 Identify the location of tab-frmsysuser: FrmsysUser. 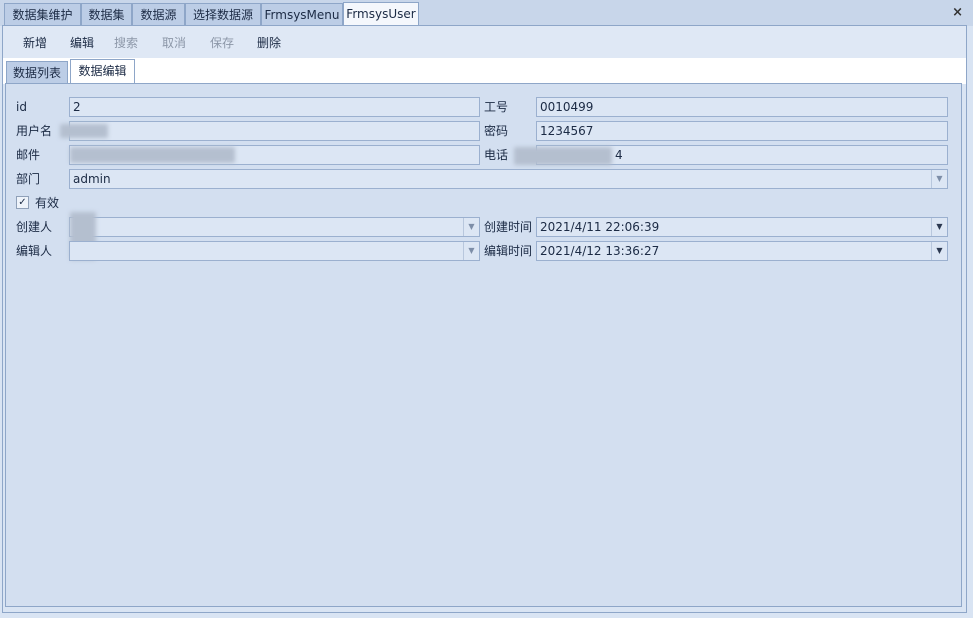
(381, 14).